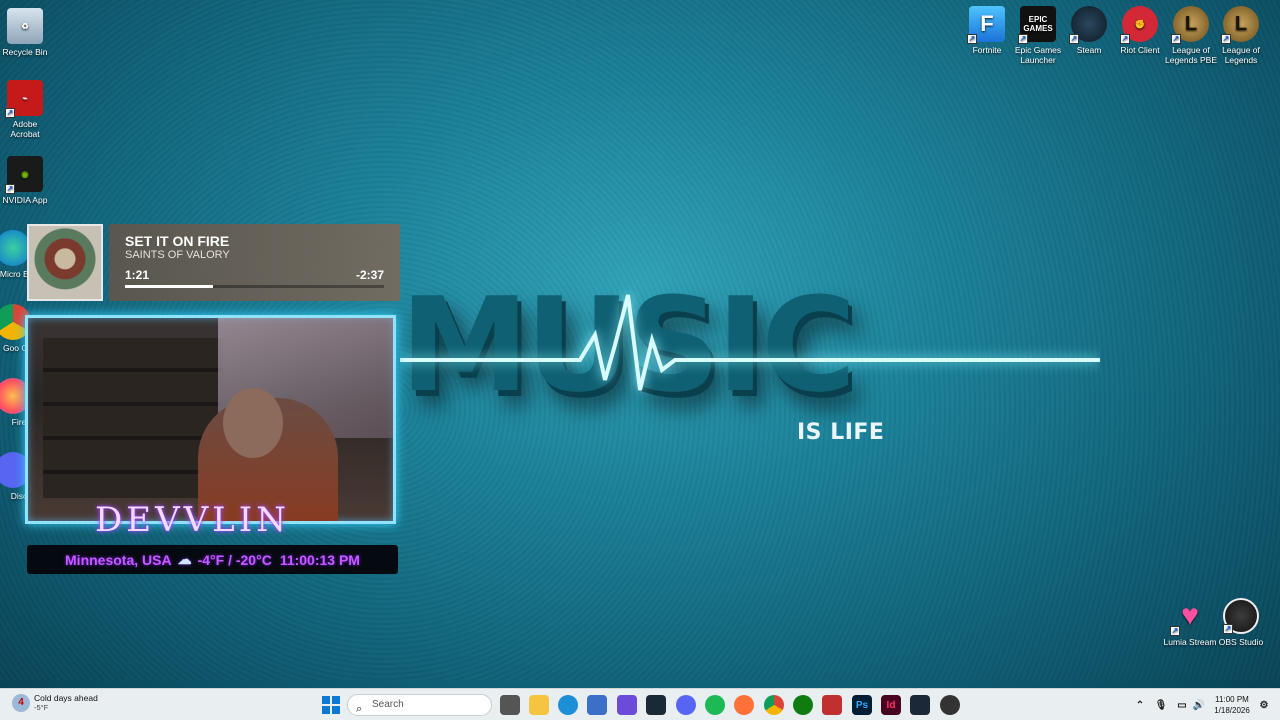 This screenshot has height=720, width=1280. Describe the element at coordinates (192, 520) in the screenshot. I see `streamer-name: DEVVLIN` at that location.